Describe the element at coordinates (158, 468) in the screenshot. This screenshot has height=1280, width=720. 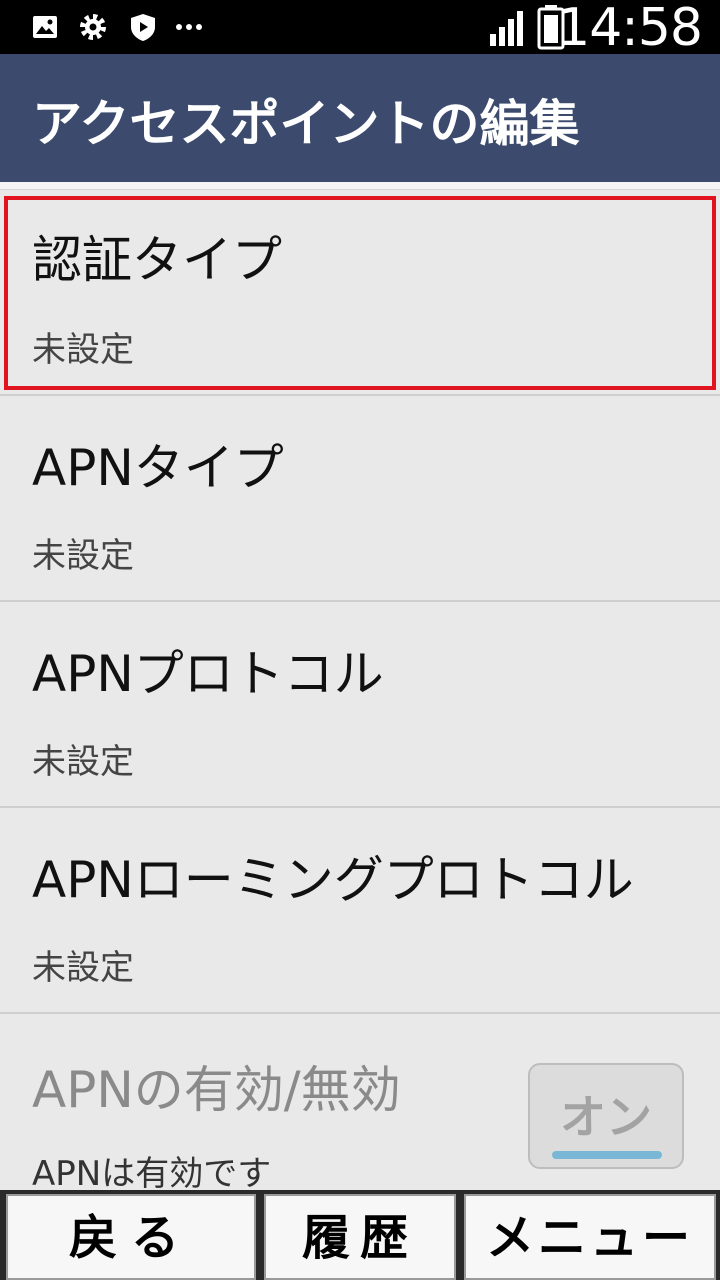
I see `setting-title: APNタイプ` at that location.